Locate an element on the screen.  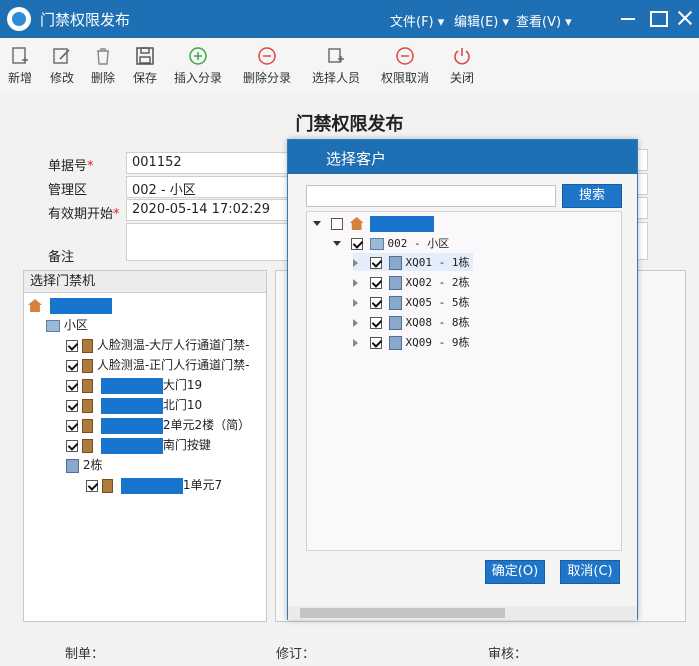
app-logo-icon is located at coordinates (19, 19).